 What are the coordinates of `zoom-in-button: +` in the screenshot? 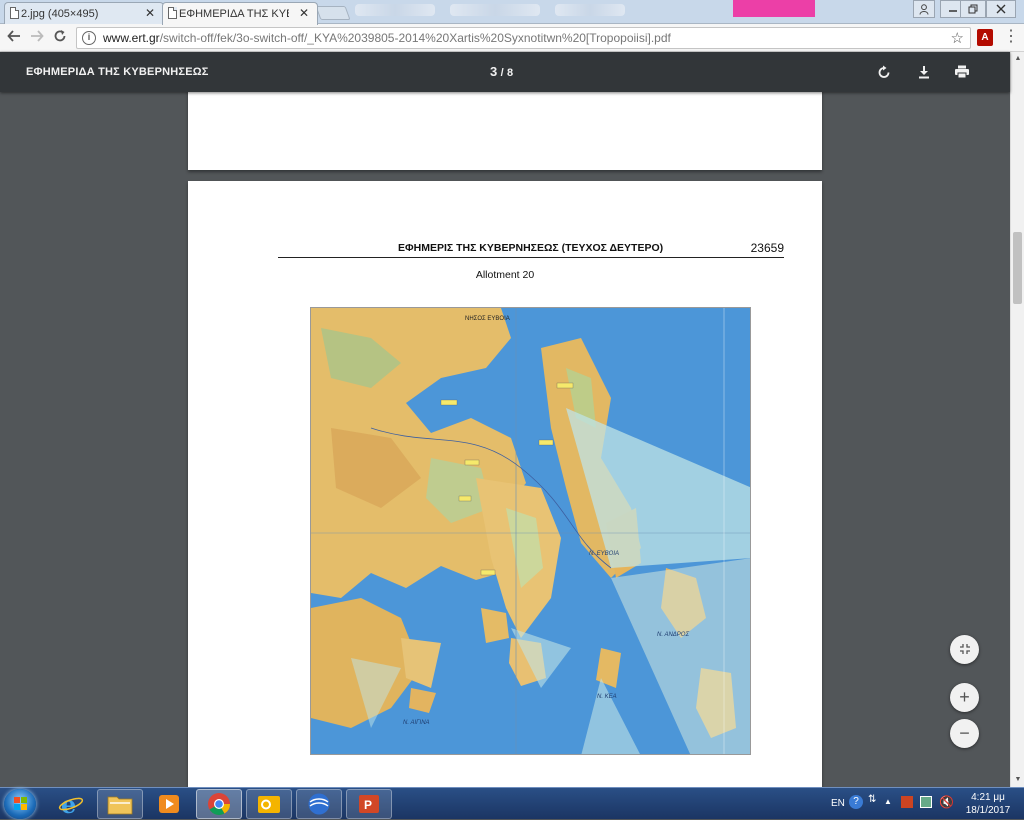 It's located at (964, 697).